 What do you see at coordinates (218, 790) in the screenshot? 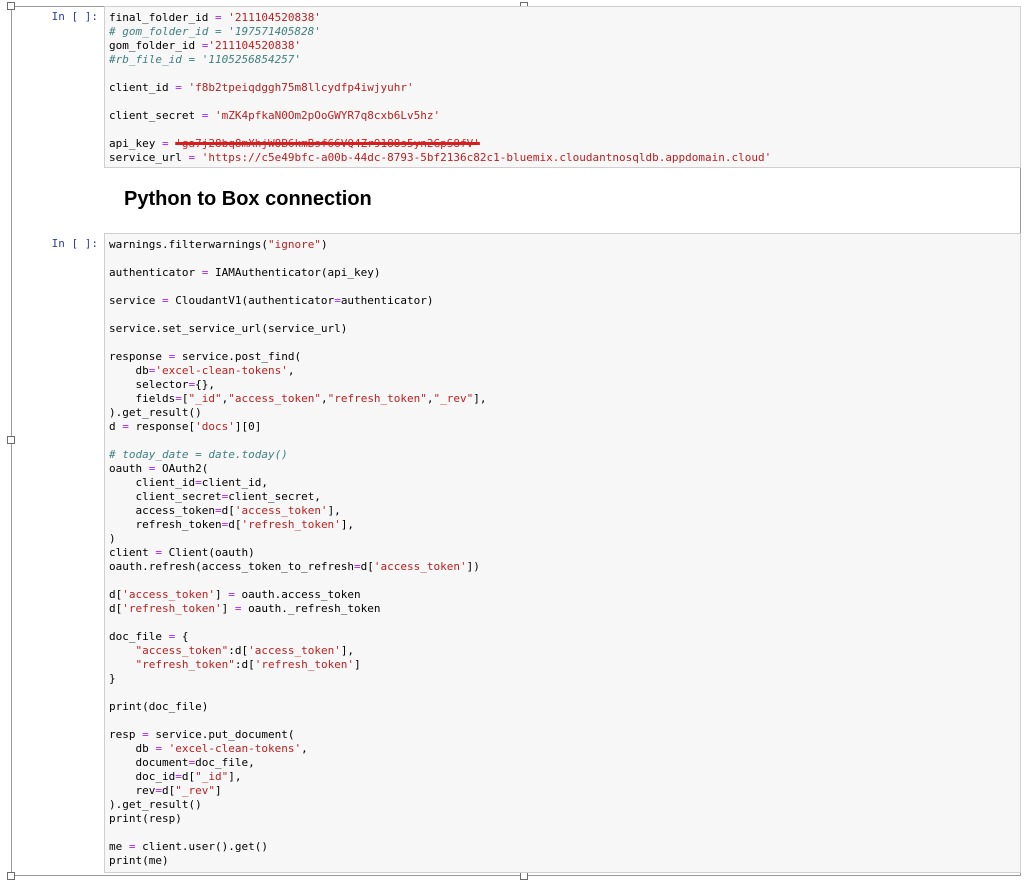
I see `code-token: ]` at bounding box center [218, 790].